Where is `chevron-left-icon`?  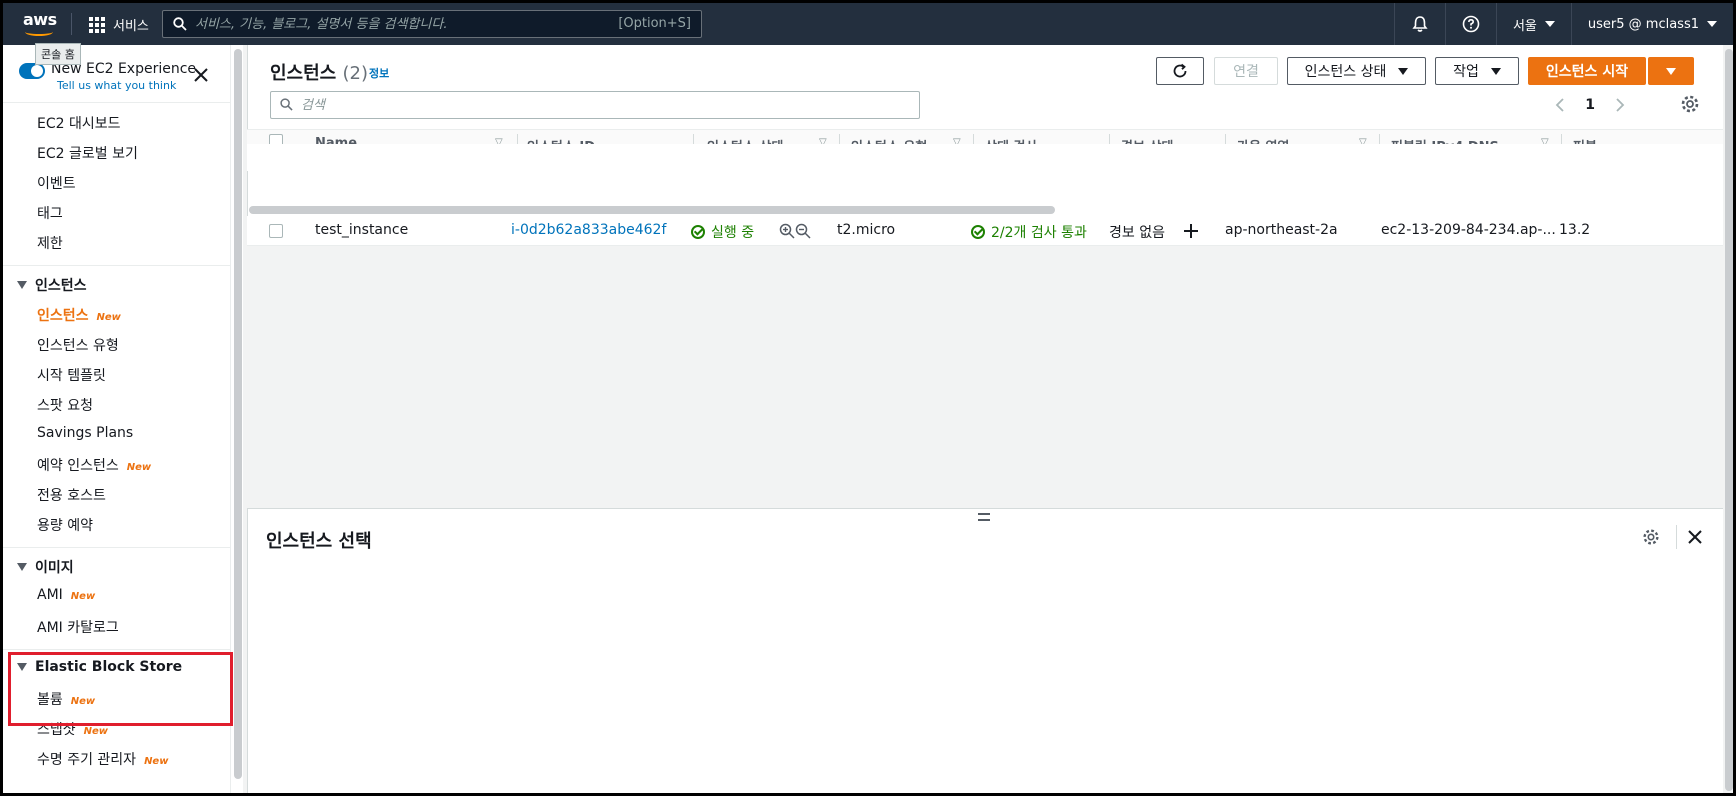 chevron-left-icon is located at coordinates (1560, 105).